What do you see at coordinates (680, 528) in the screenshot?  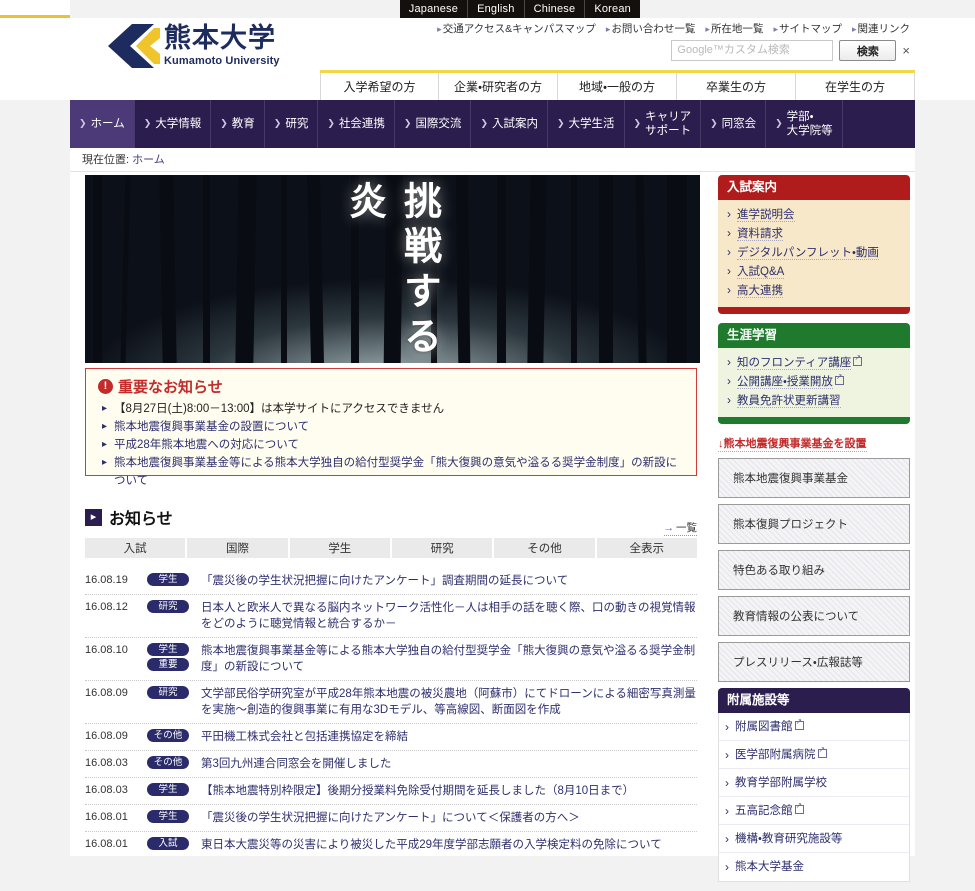 I see `news-view-all-link: → 一覧` at bounding box center [680, 528].